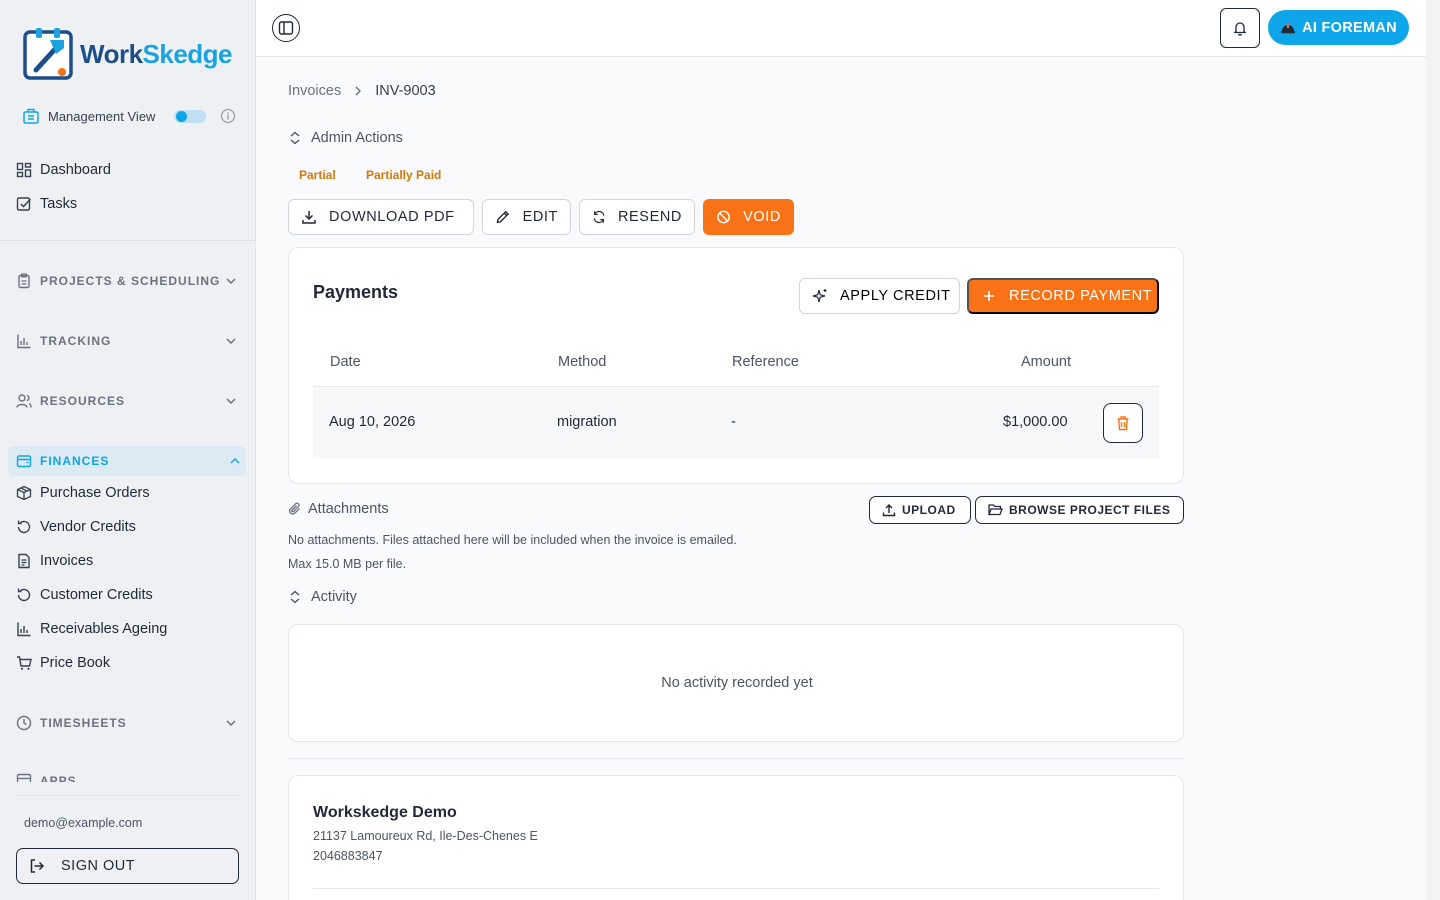 The width and height of the screenshot is (1440, 900). Describe the element at coordinates (128, 240) in the screenshot. I see `sidebar-divider` at that location.